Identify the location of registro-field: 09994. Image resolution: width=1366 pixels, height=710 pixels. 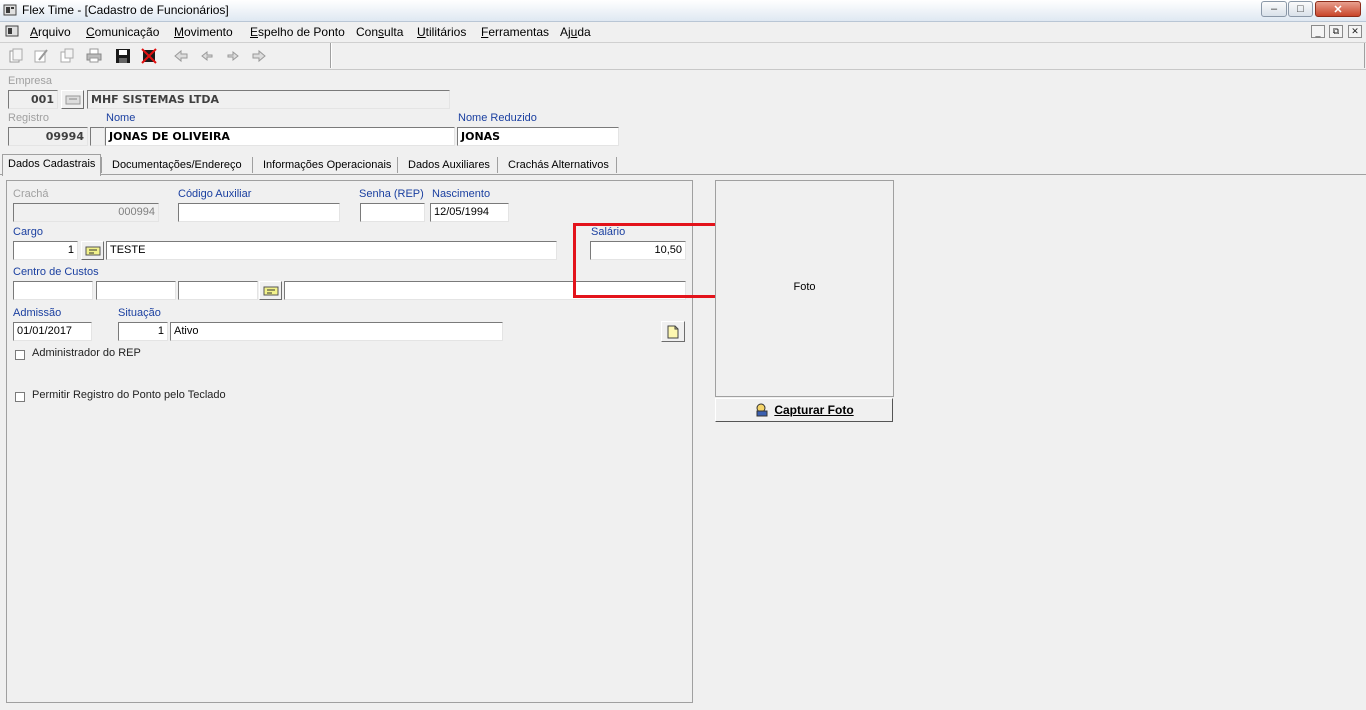
(48, 136).